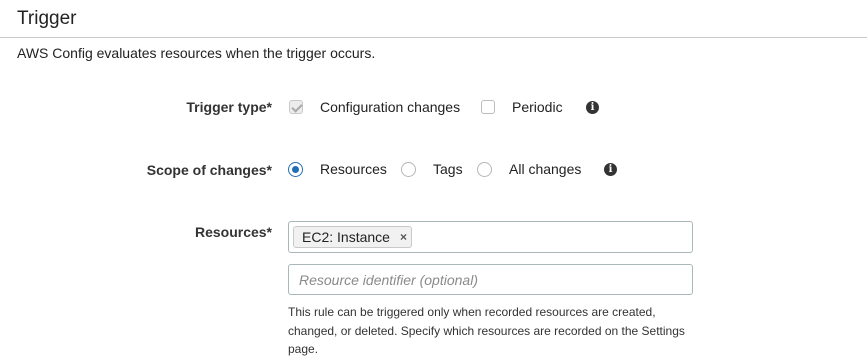 The image size is (867, 364). I want to click on tags-radio, so click(408, 169).